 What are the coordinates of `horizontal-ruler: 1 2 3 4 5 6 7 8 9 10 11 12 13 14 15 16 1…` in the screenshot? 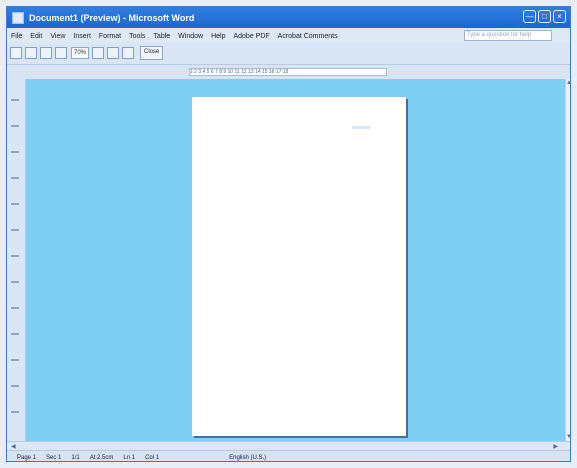 It's located at (288, 72).